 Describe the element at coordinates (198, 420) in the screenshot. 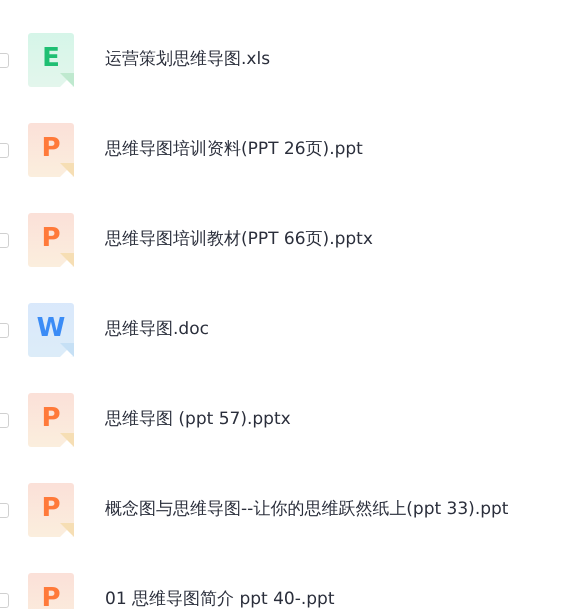

I see `file-name: 思维导图 (ppt 57).pptx` at that location.